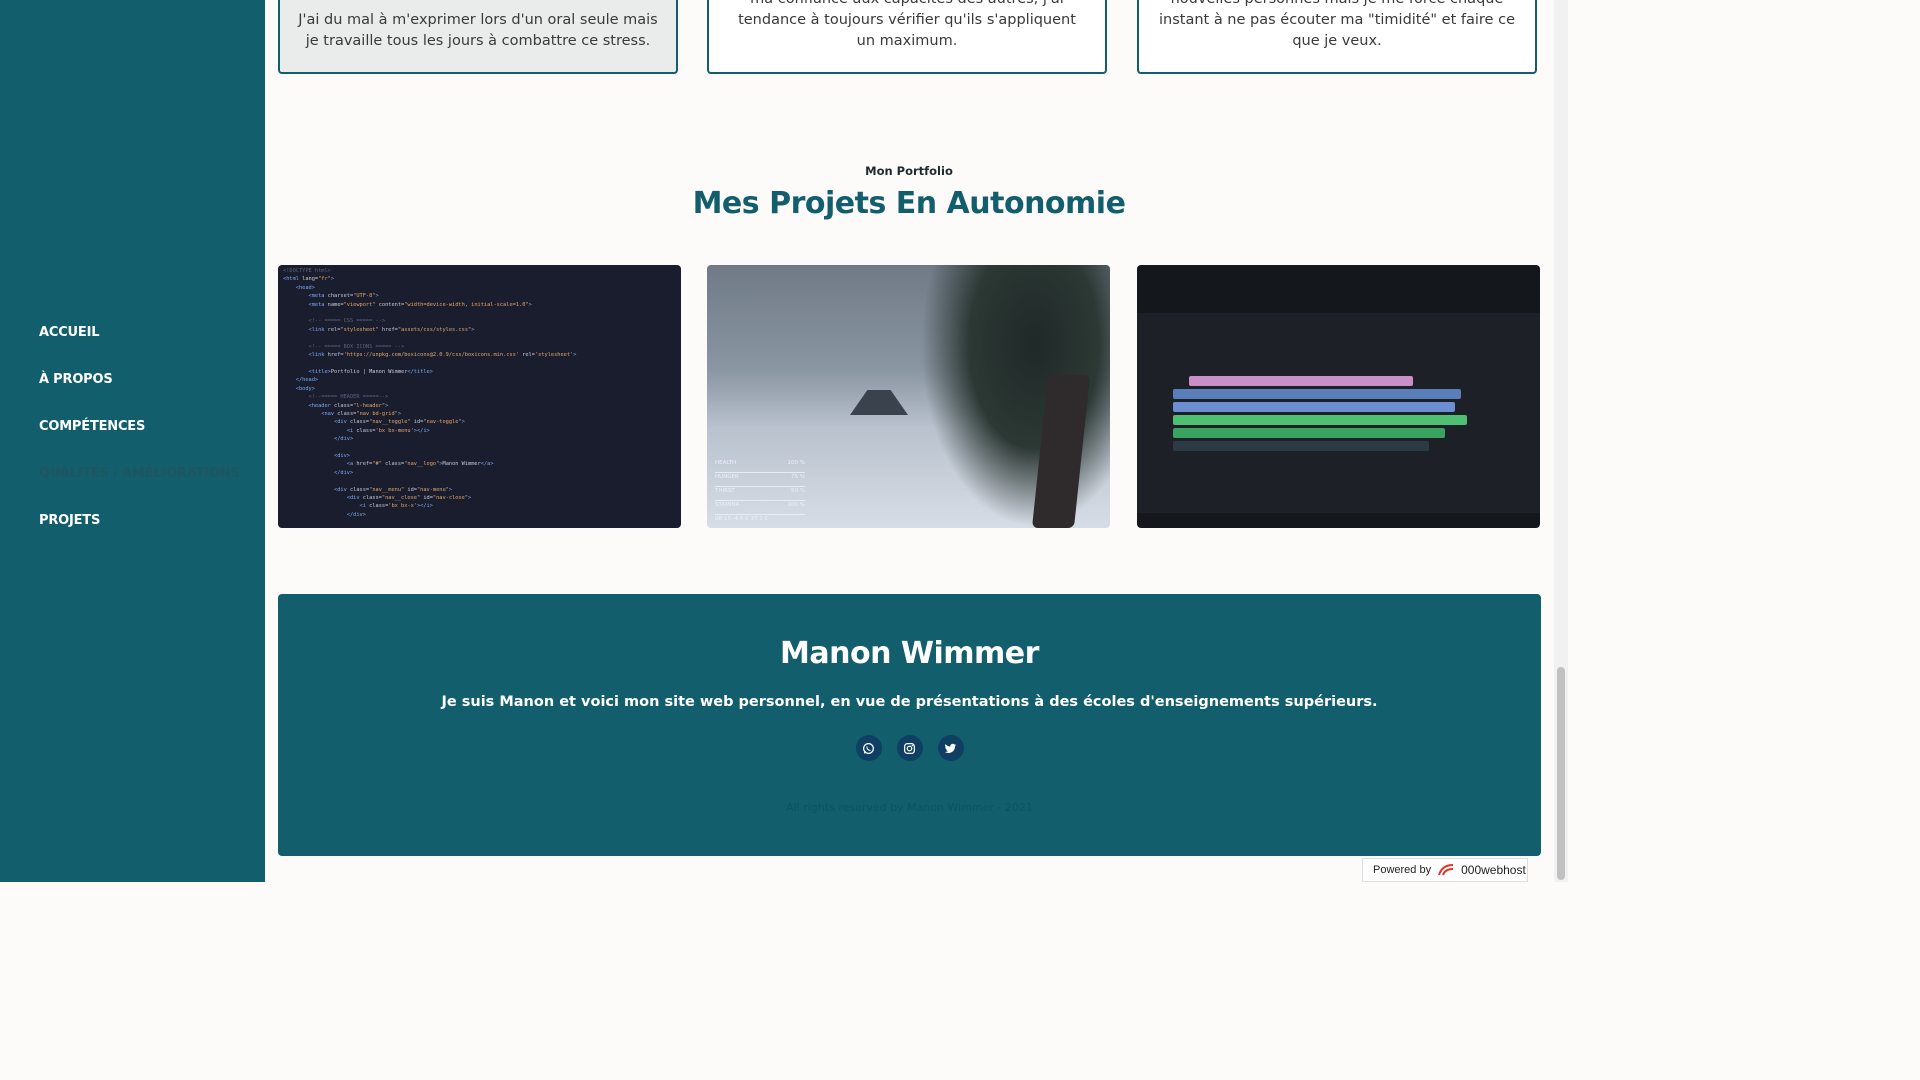  I want to click on hud-stat-value: 50 %, so click(798, 491).